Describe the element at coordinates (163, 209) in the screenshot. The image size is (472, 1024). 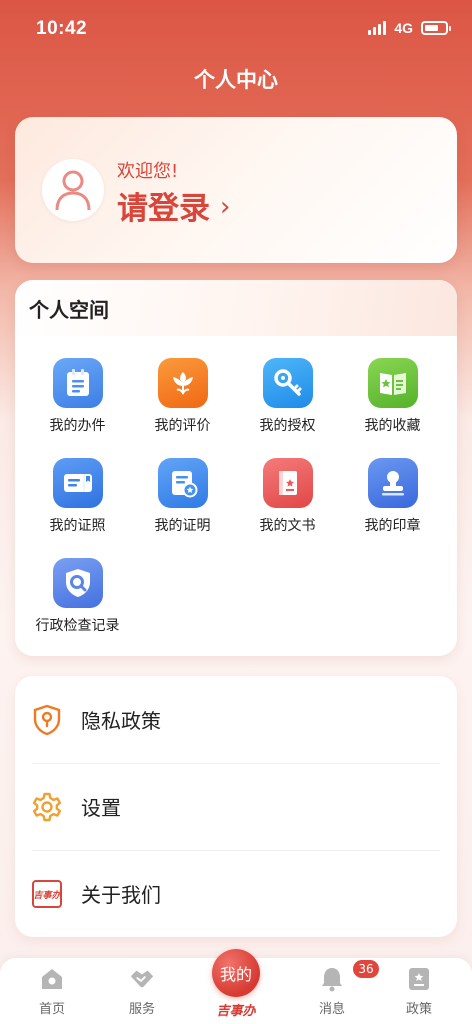
I see `login-label: 请登录` at that location.